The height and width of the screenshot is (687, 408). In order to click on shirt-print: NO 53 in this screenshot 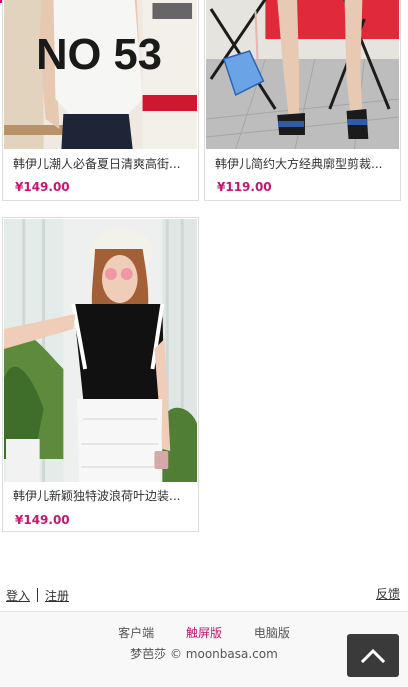, I will do `click(99, 54)`.